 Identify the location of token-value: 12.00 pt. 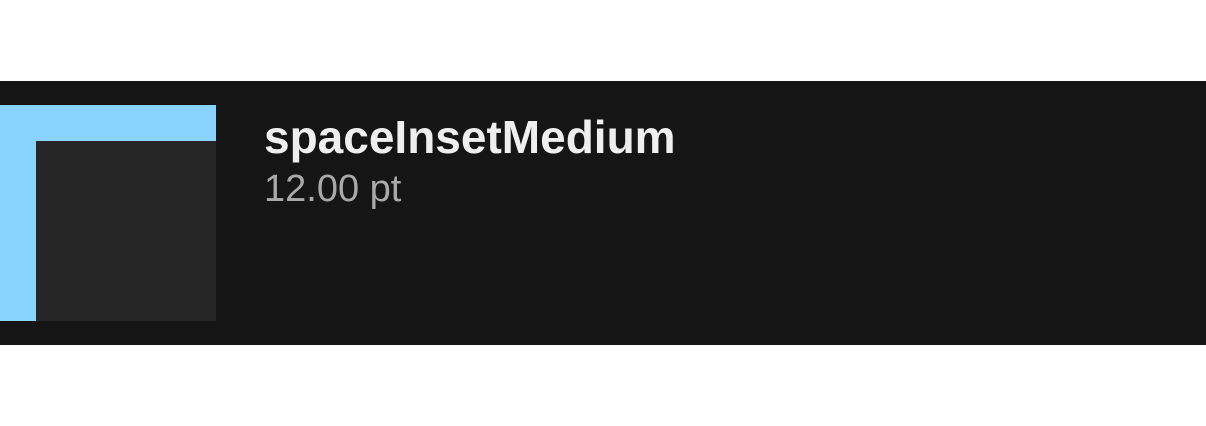
(333, 189).